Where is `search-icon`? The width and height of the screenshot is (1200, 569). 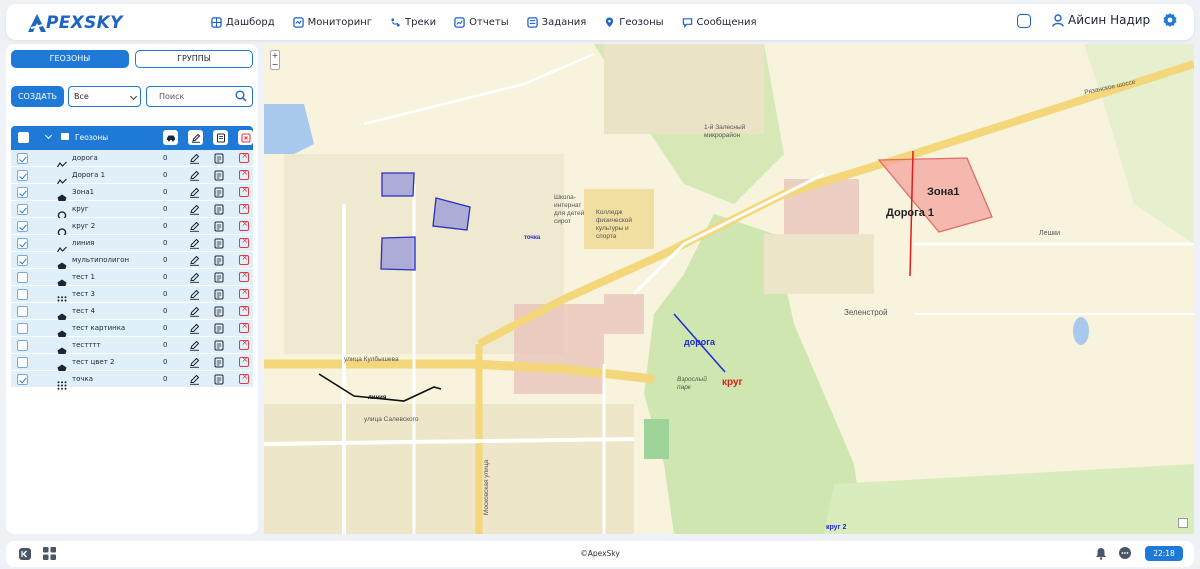 search-icon is located at coordinates (241, 96).